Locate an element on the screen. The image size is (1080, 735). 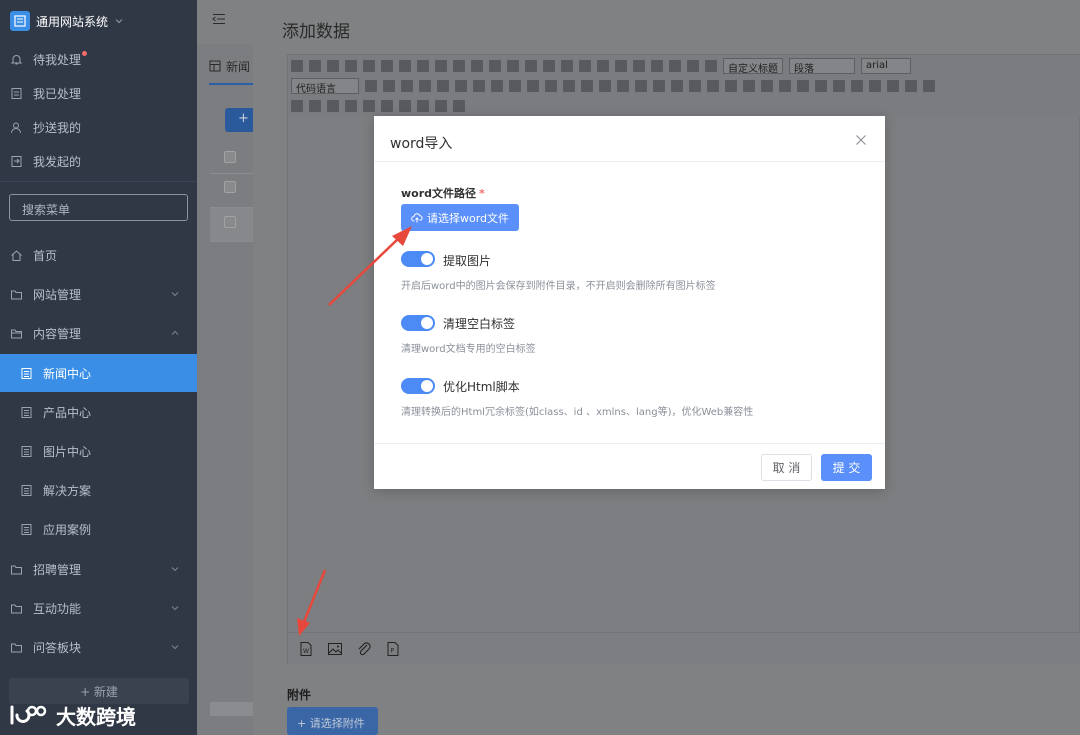
undo-icon is located at coordinates (315, 66).